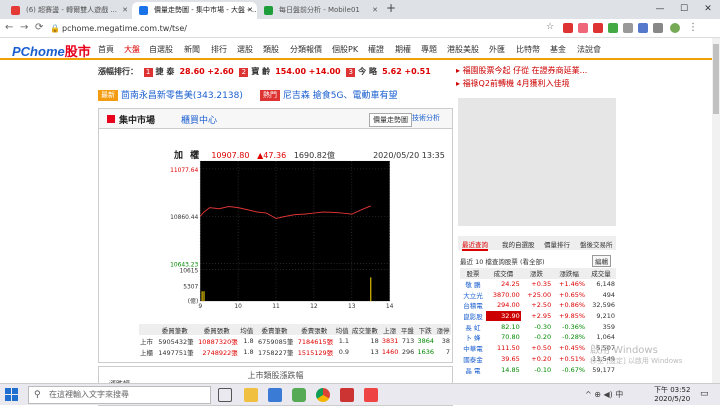 This screenshot has height=406, width=720. Describe the element at coordinates (9, 27) in the screenshot. I see `back-icon: ←` at that location.